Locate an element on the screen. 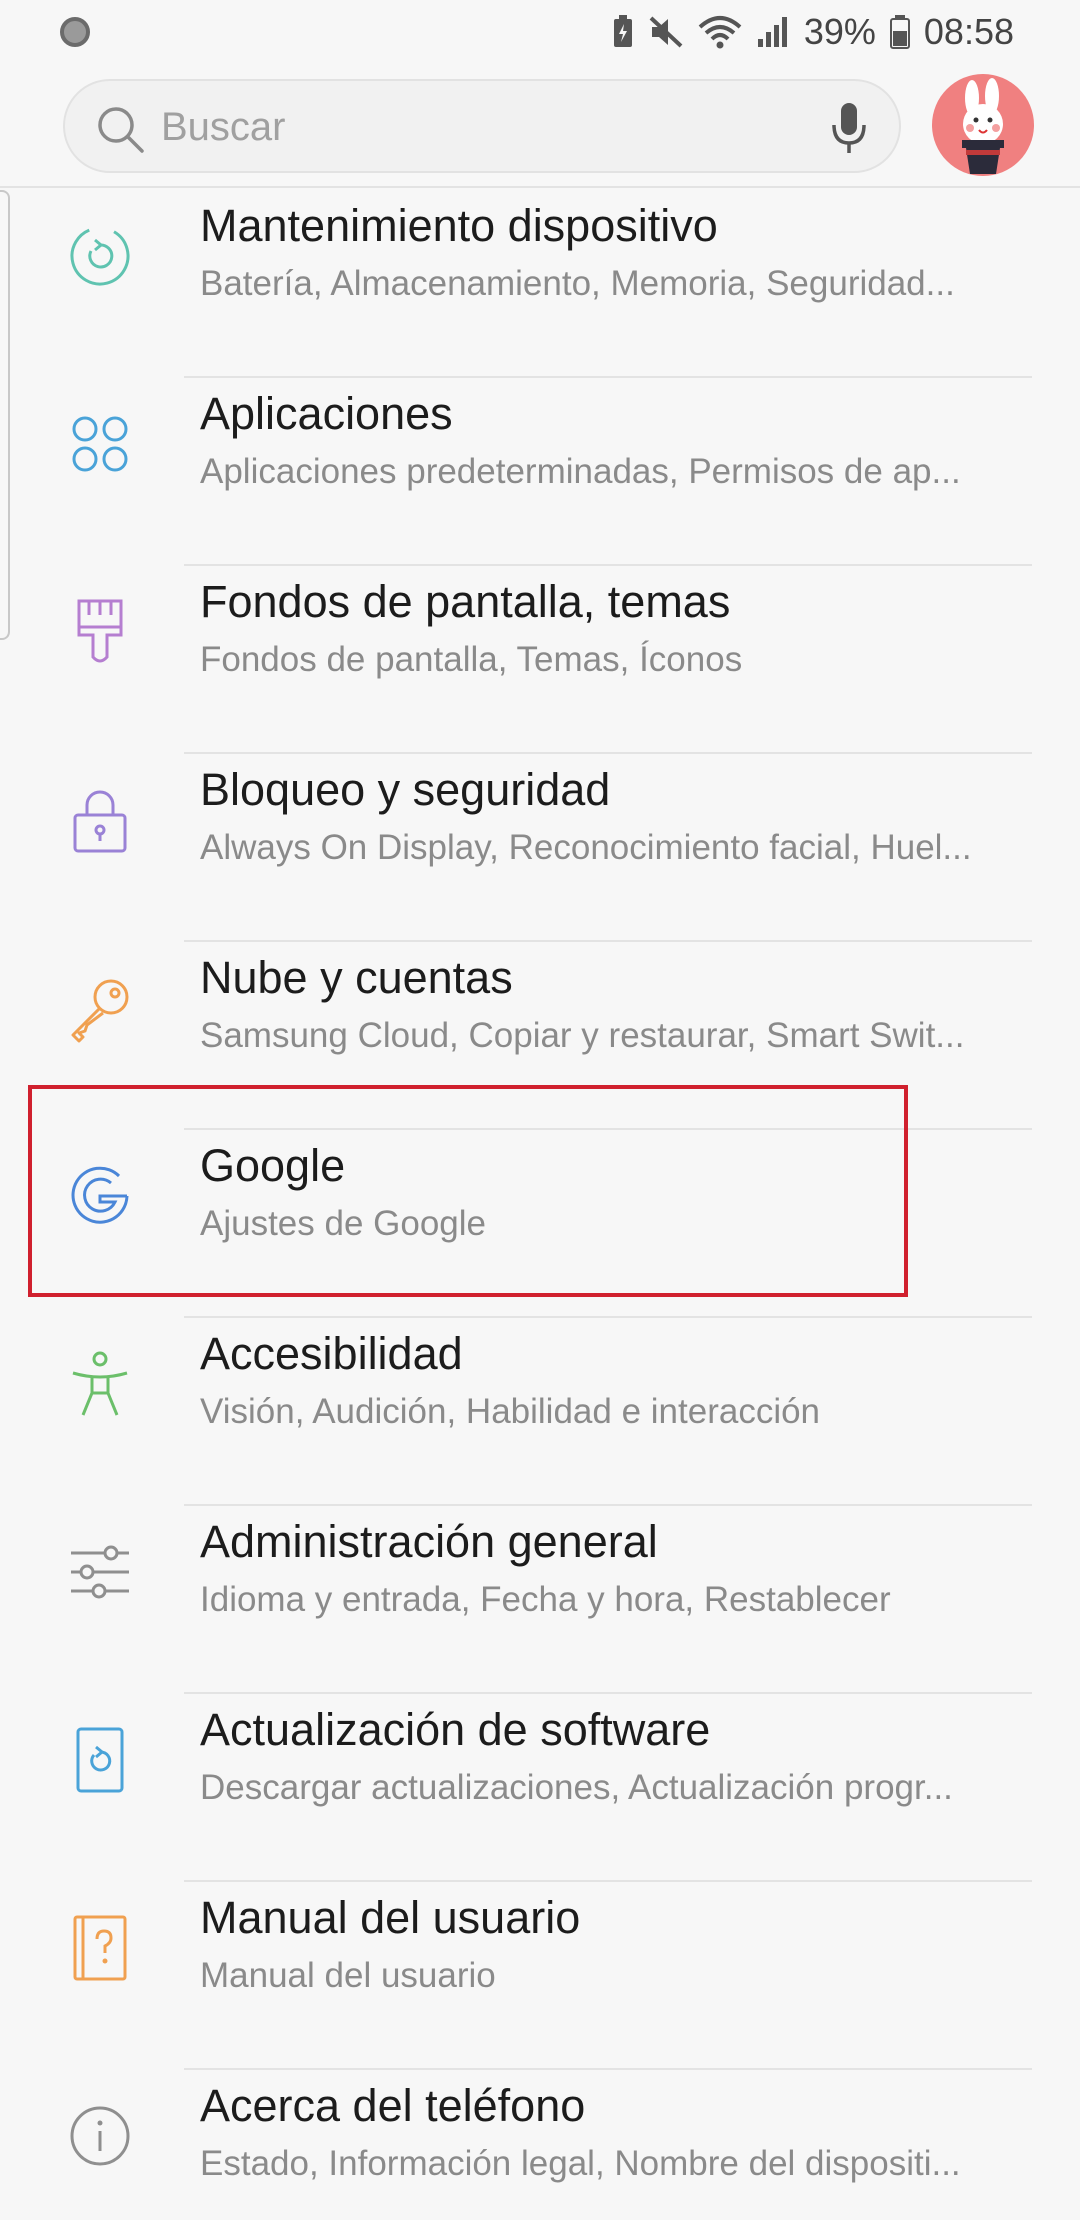  info-icon is located at coordinates (100, 2136).